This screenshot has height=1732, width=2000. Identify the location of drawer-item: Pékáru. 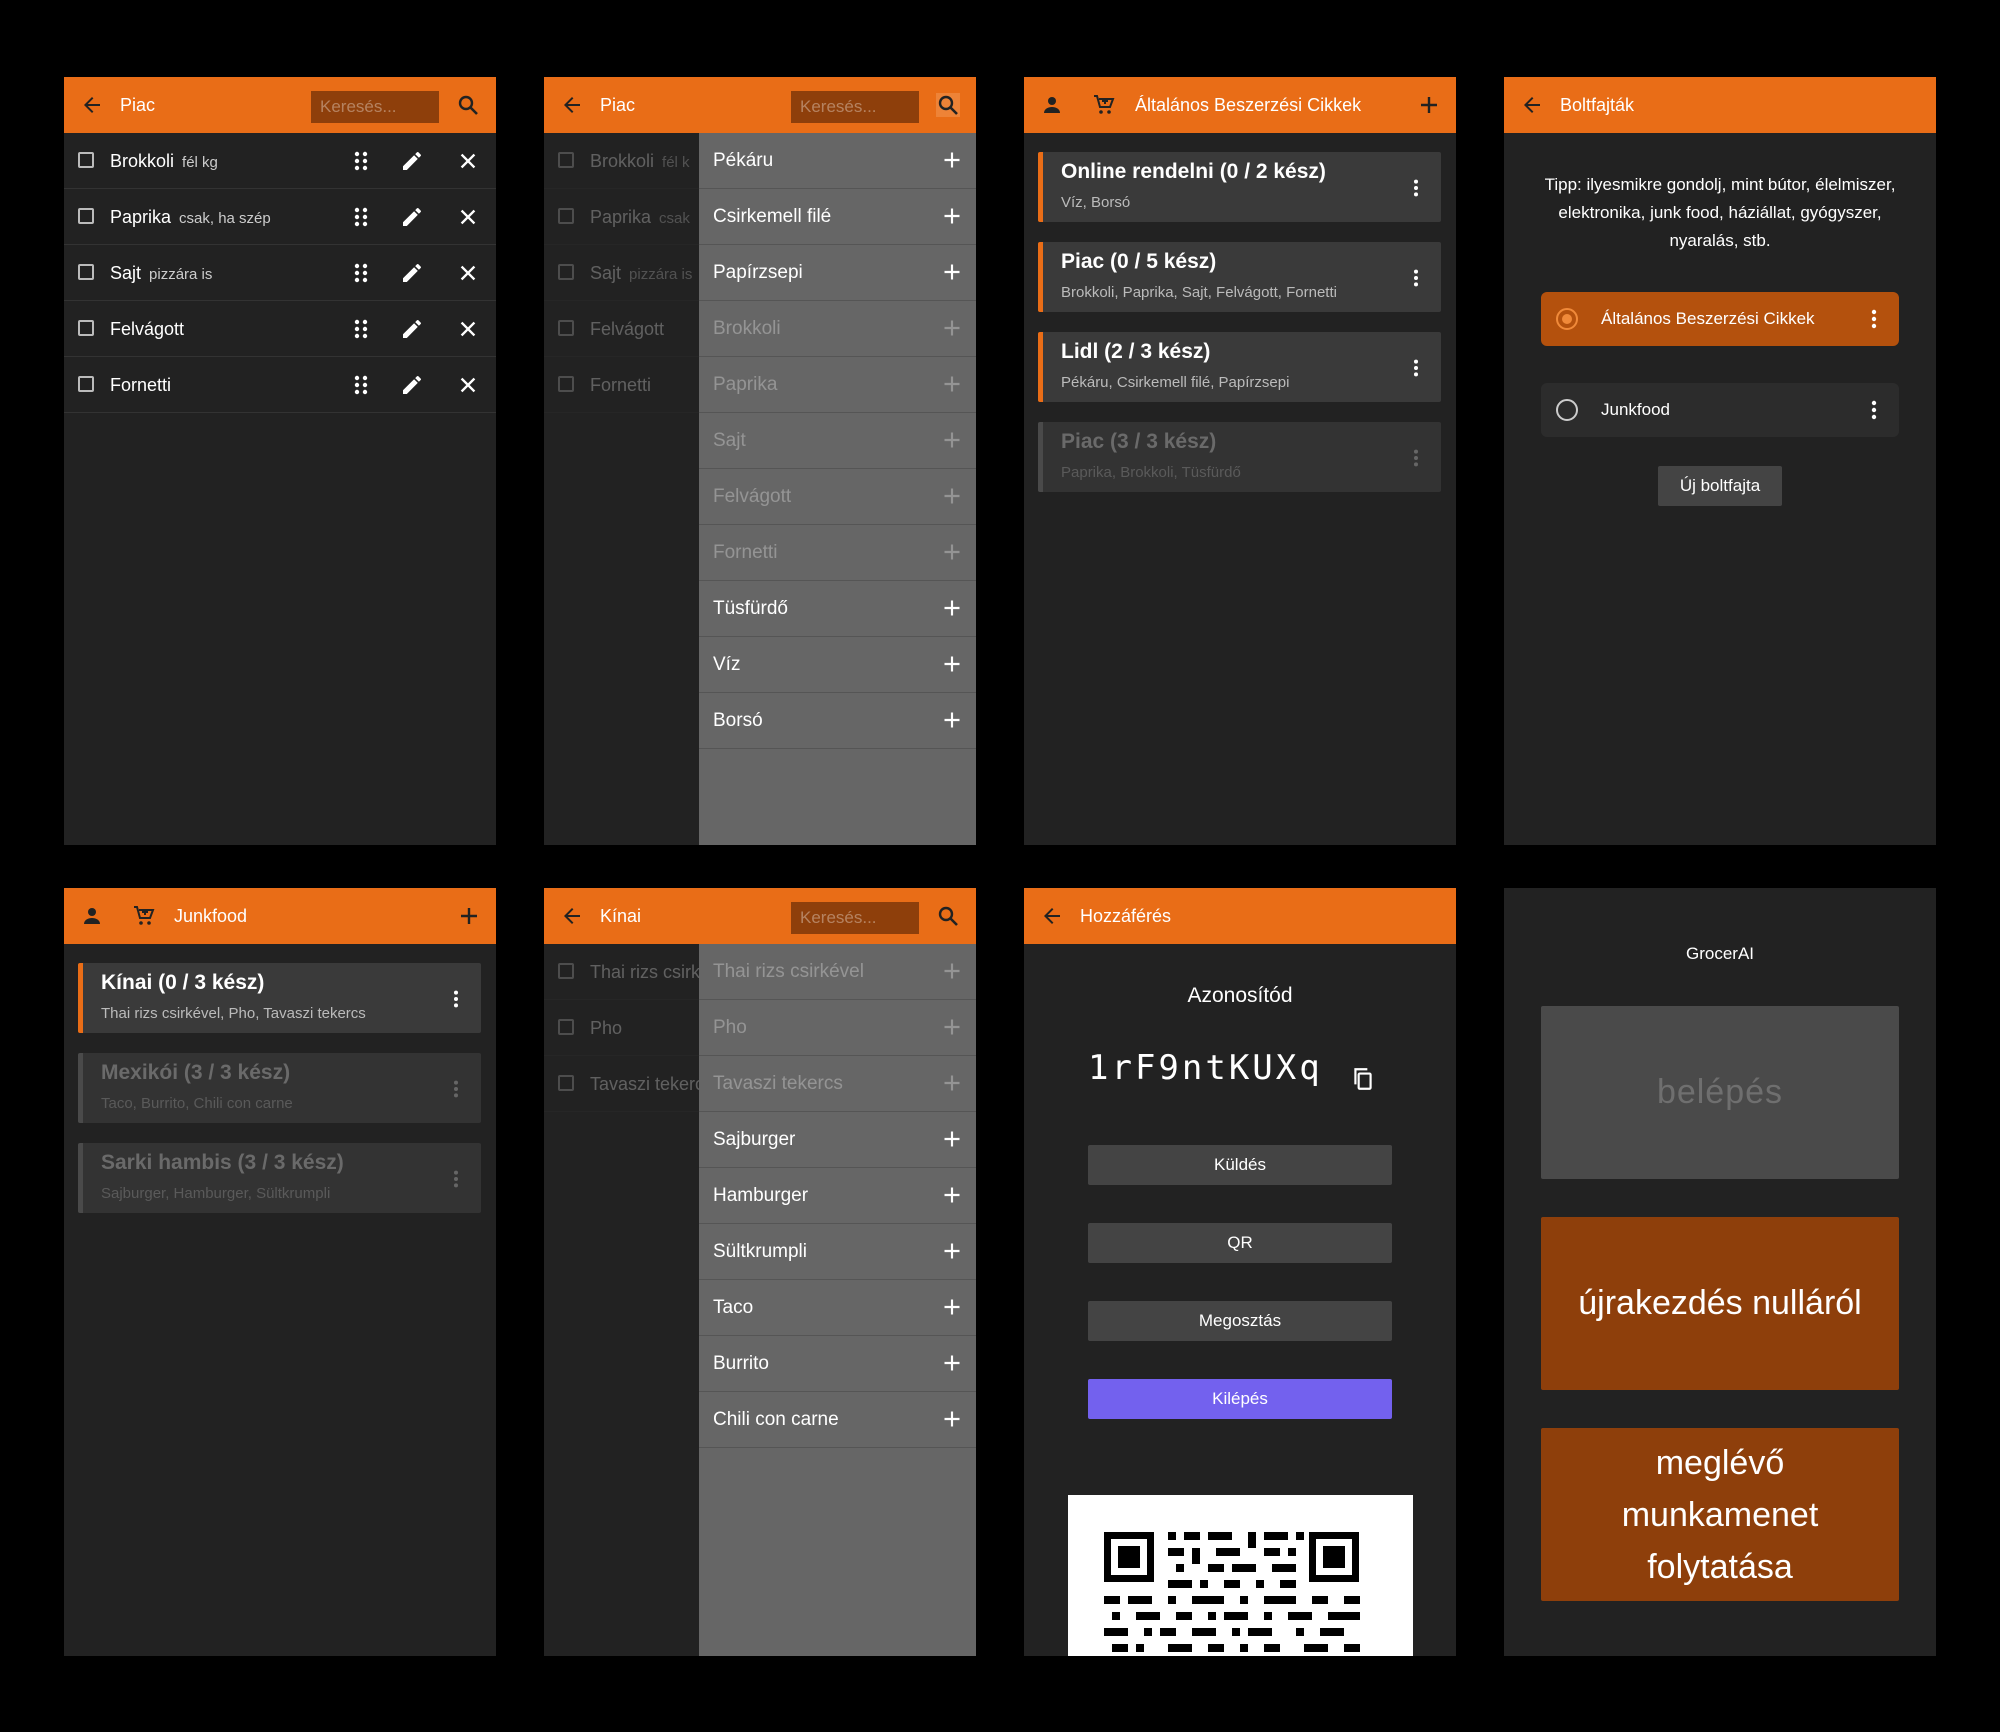
(837, 161).